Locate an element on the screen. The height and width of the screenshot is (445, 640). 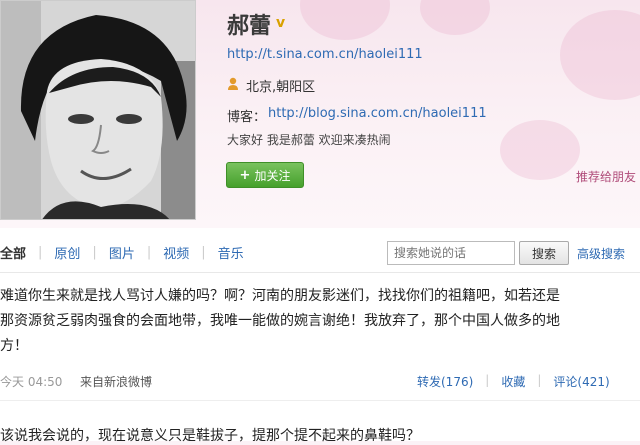
post-actions: 转发(176) | 收藏 | 评论(421) is located at coordinates (513, 381).